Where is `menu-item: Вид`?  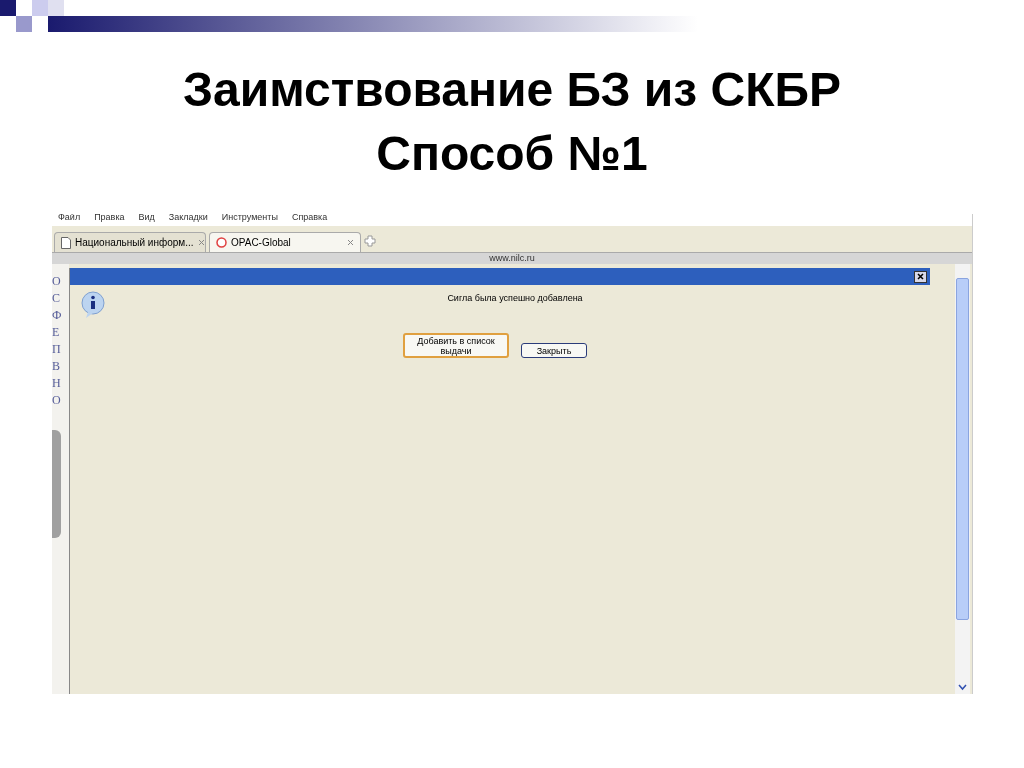
menu-item: Вид is located at coordinates (146, 220).